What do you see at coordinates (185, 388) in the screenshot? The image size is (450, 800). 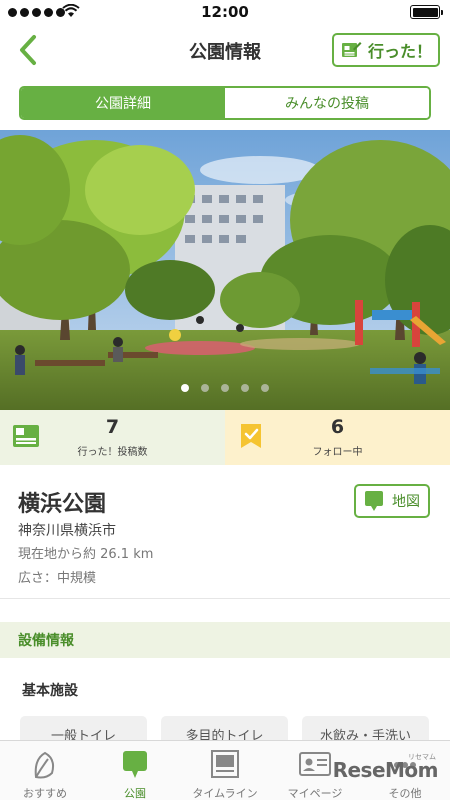 I see `carousel-dot-active` at bounding box center [185, 388].